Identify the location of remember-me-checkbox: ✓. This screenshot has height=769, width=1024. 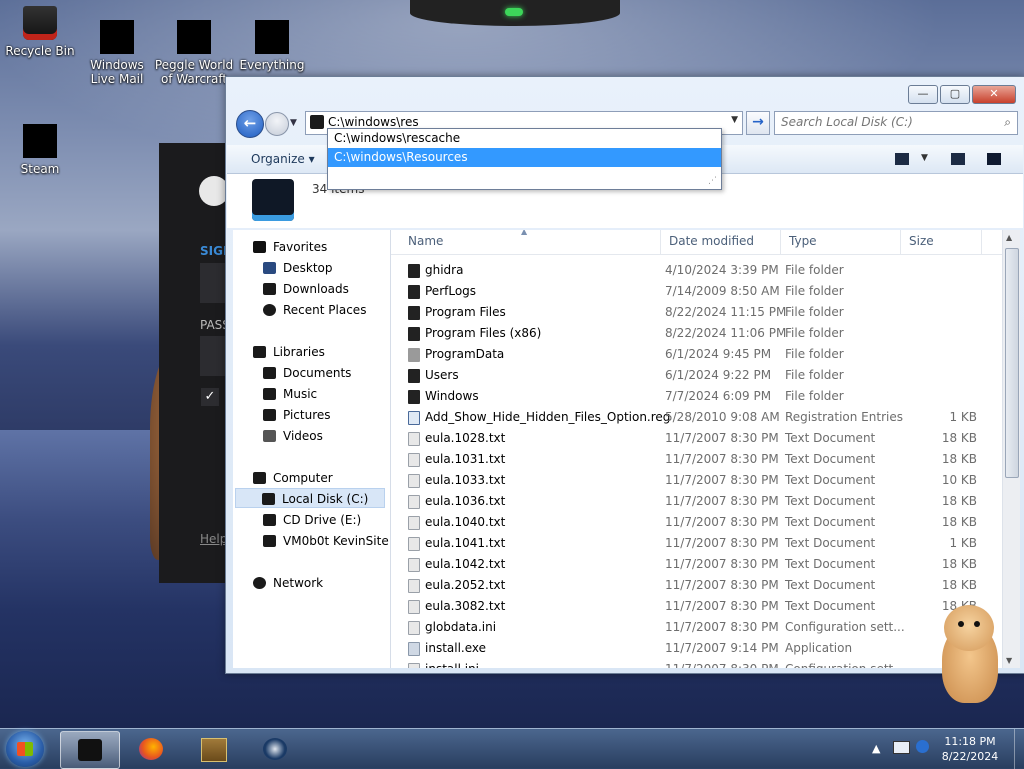
(210, 397).